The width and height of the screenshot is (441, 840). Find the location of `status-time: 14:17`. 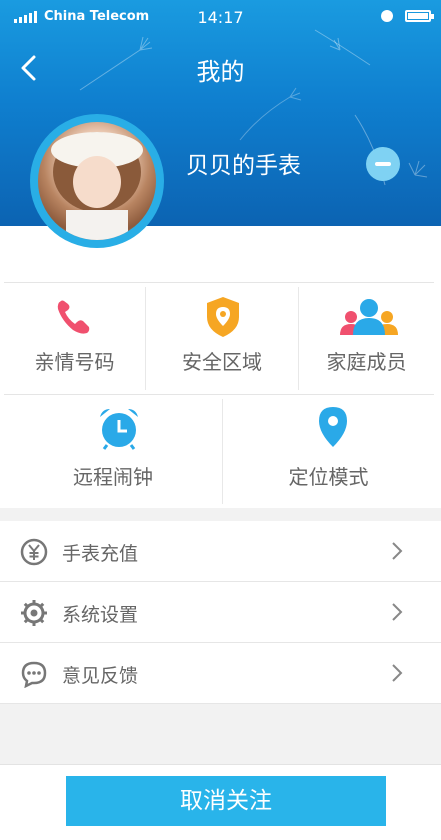

status-time: 14:17 is located at coordinates (220, 17).